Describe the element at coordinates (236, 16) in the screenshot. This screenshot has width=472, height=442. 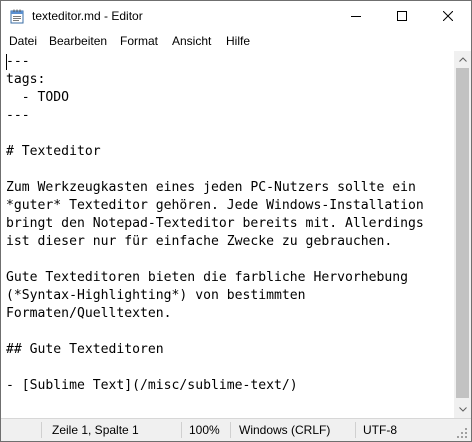
I see `title-bar: texteditor.md - Editor` at that location.